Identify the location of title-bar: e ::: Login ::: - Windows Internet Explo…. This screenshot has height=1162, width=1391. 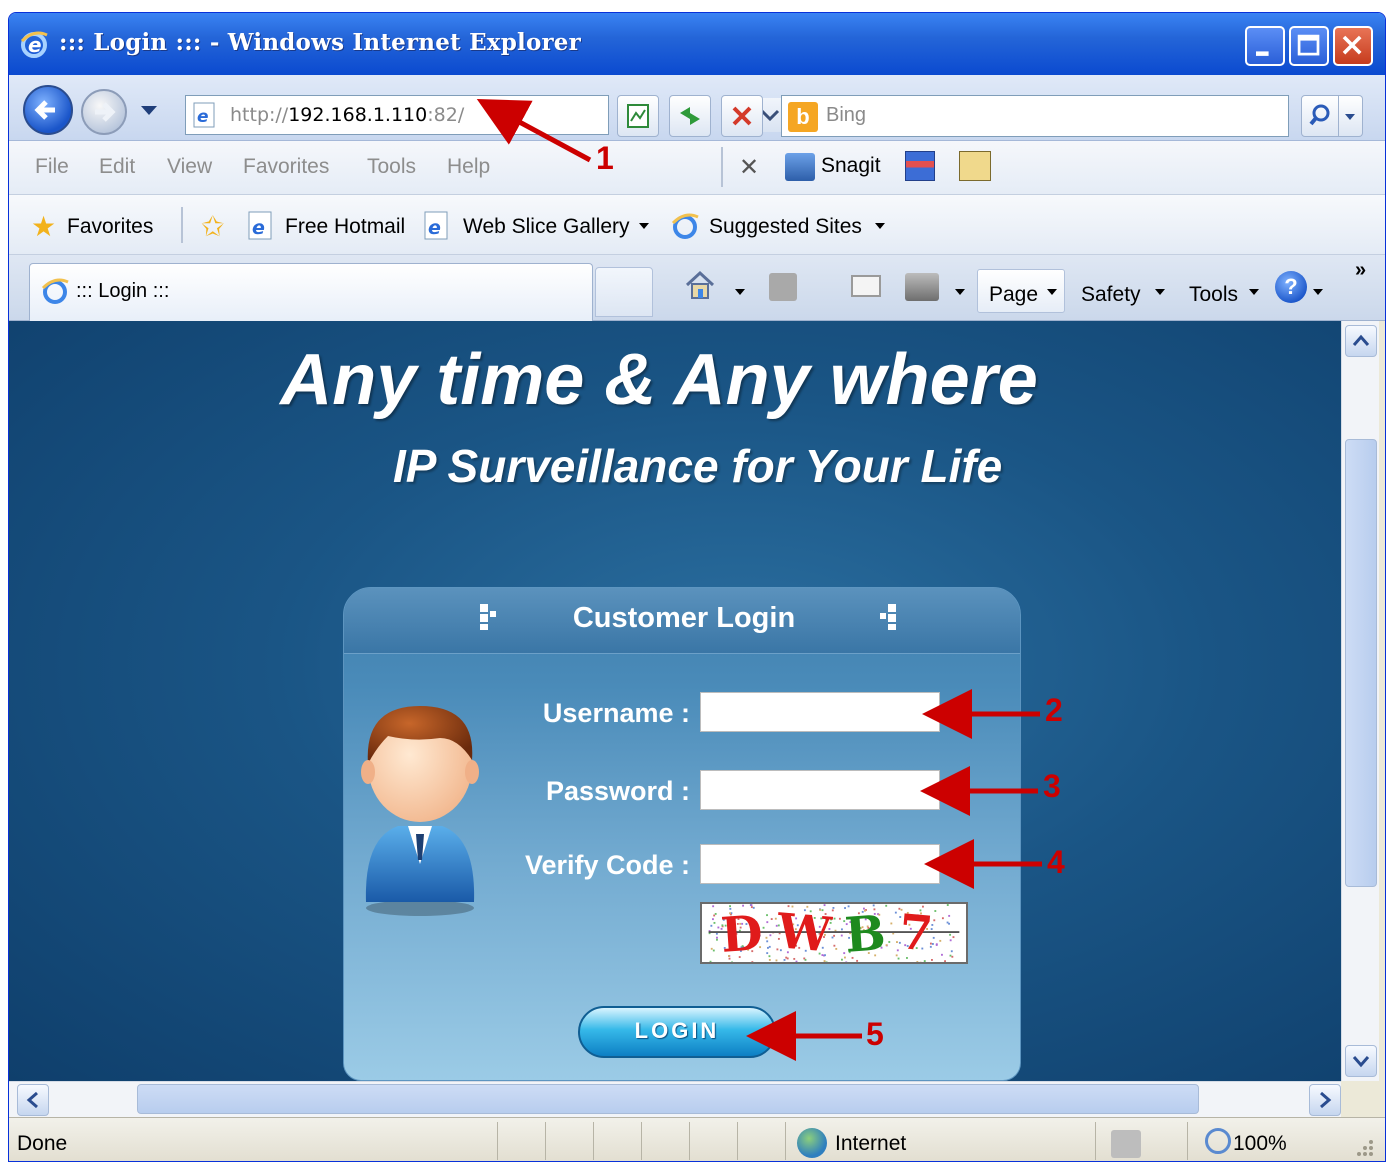
(697, 44).